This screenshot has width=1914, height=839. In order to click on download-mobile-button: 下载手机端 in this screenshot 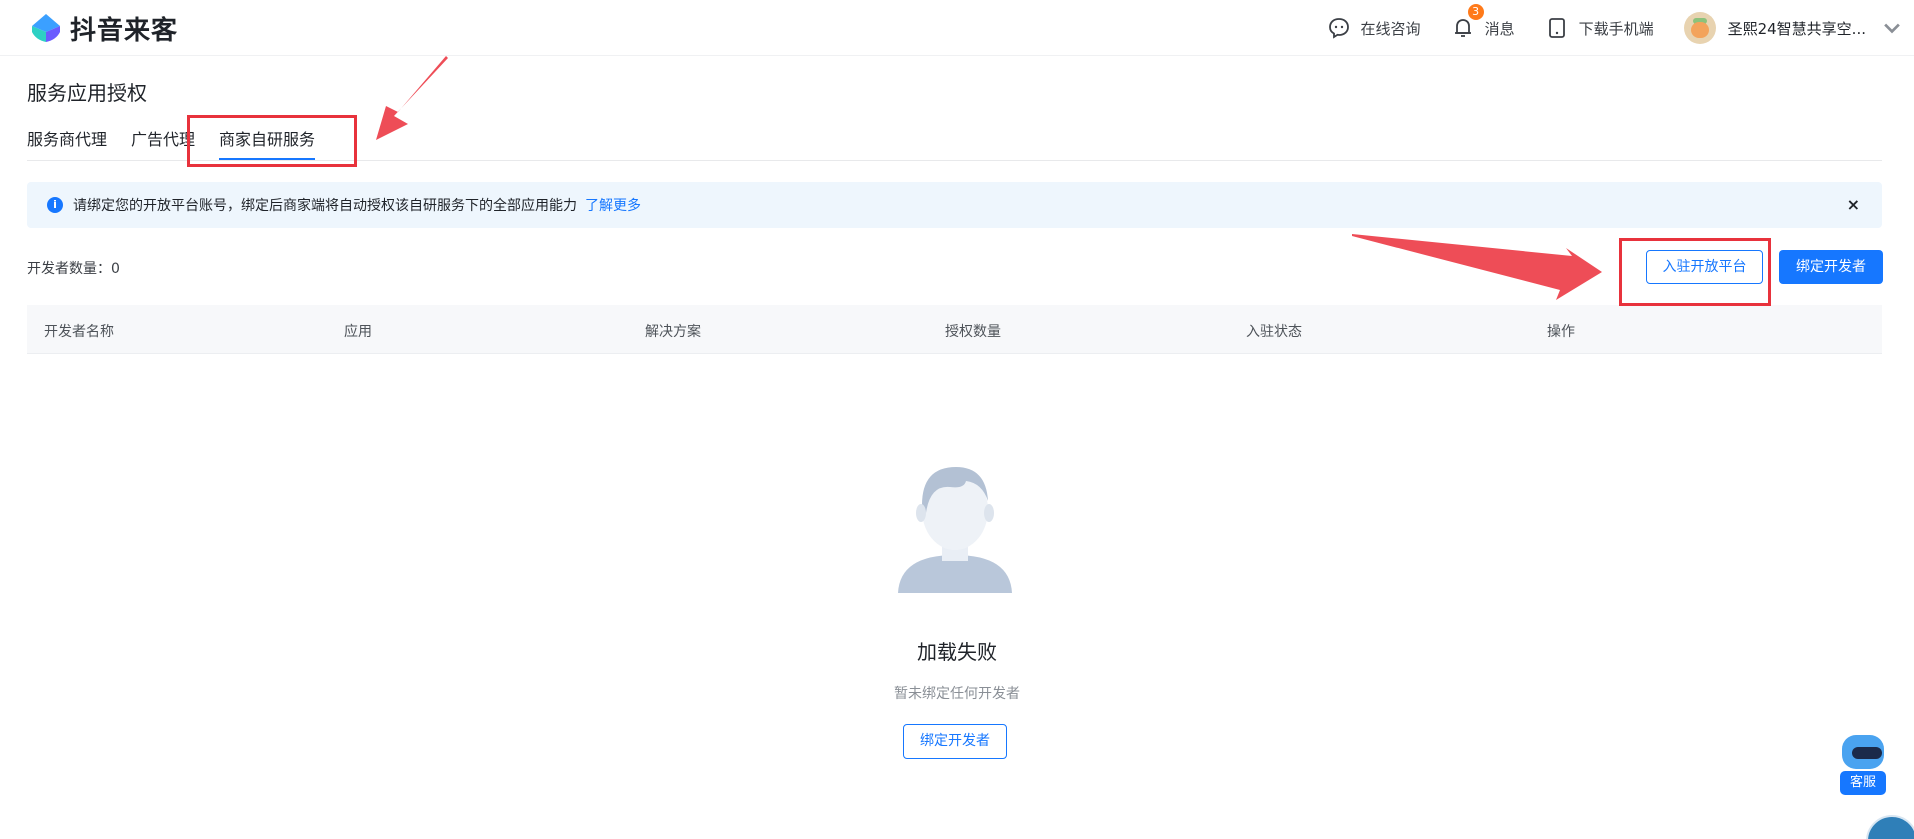, I will do `click(1599, 28)`.